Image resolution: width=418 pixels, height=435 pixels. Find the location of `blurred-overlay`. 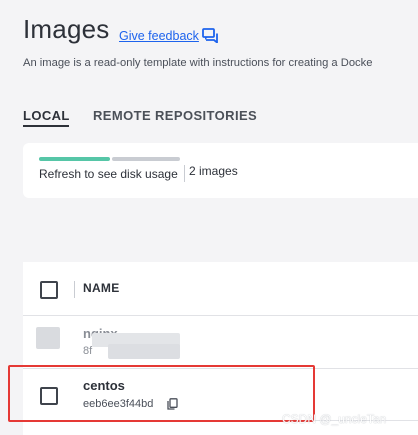

blurred-overlay is located at coordinates (144, 351).